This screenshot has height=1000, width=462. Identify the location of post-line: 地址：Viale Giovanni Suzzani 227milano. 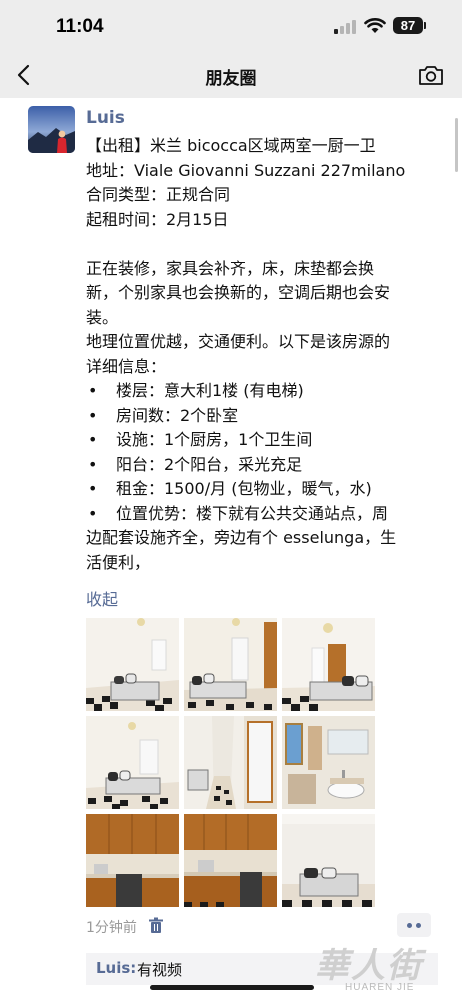
(246, 170).